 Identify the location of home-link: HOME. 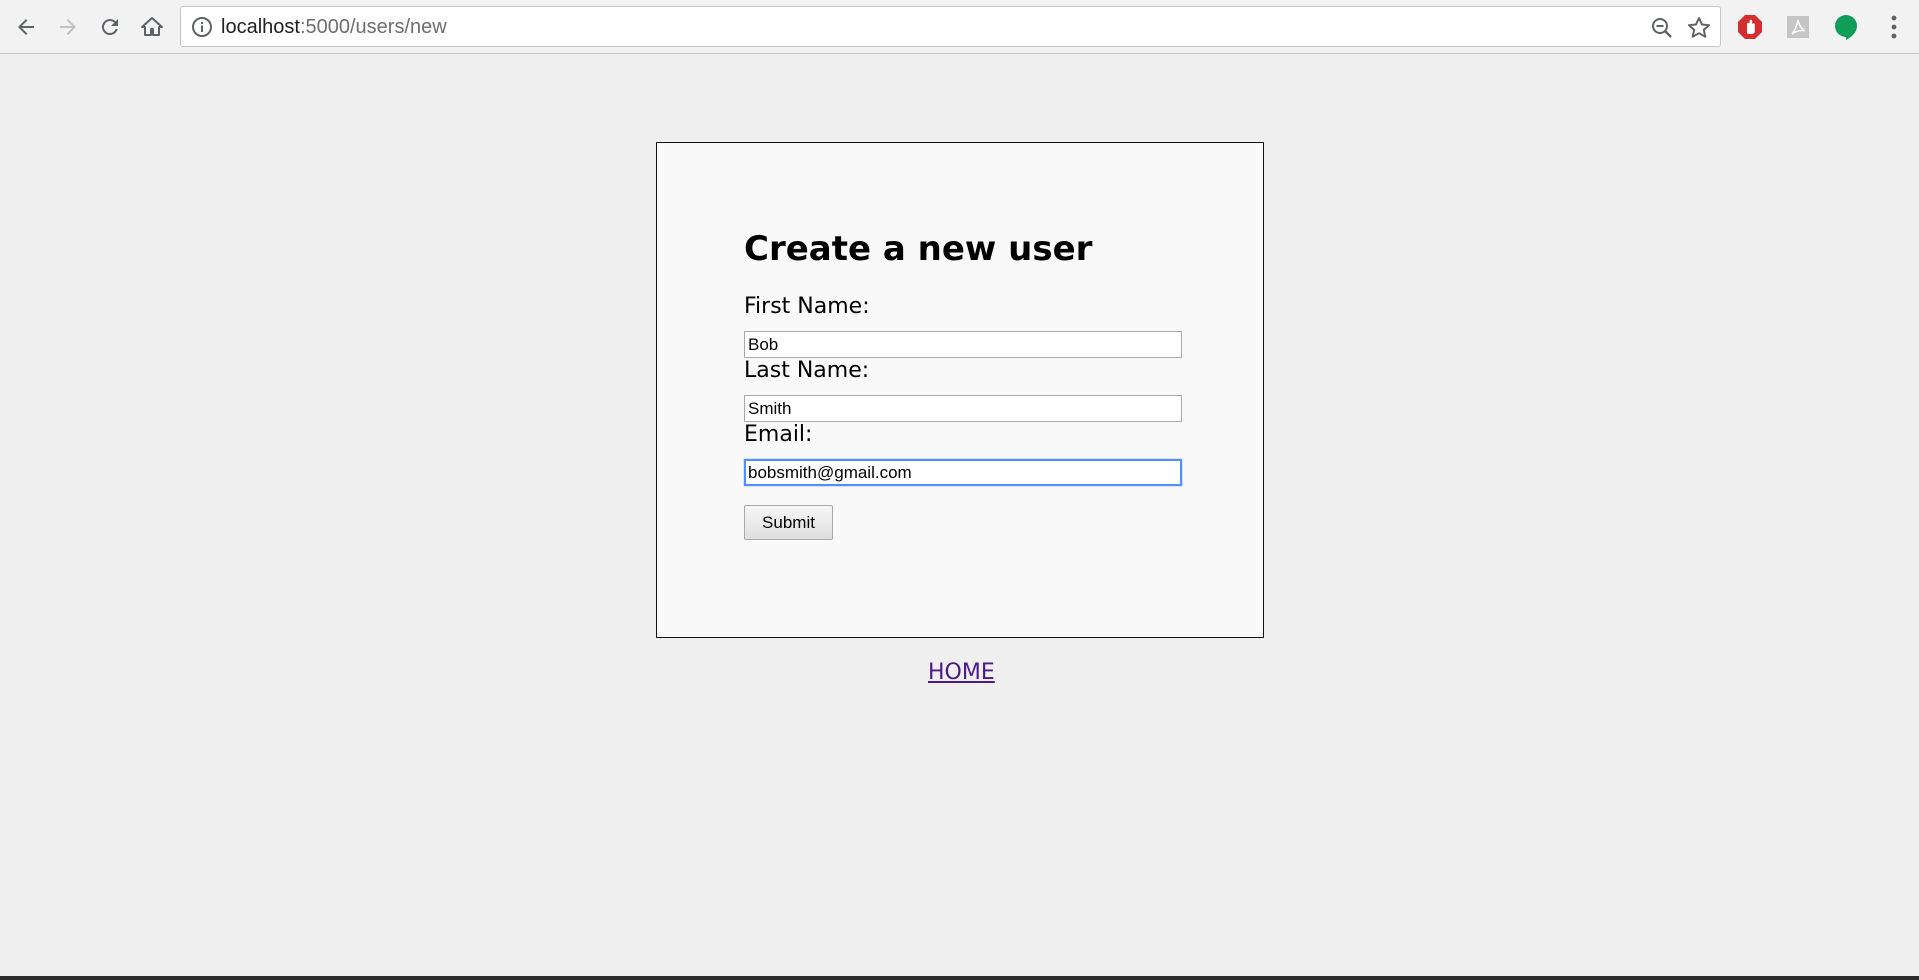
(961, 673).